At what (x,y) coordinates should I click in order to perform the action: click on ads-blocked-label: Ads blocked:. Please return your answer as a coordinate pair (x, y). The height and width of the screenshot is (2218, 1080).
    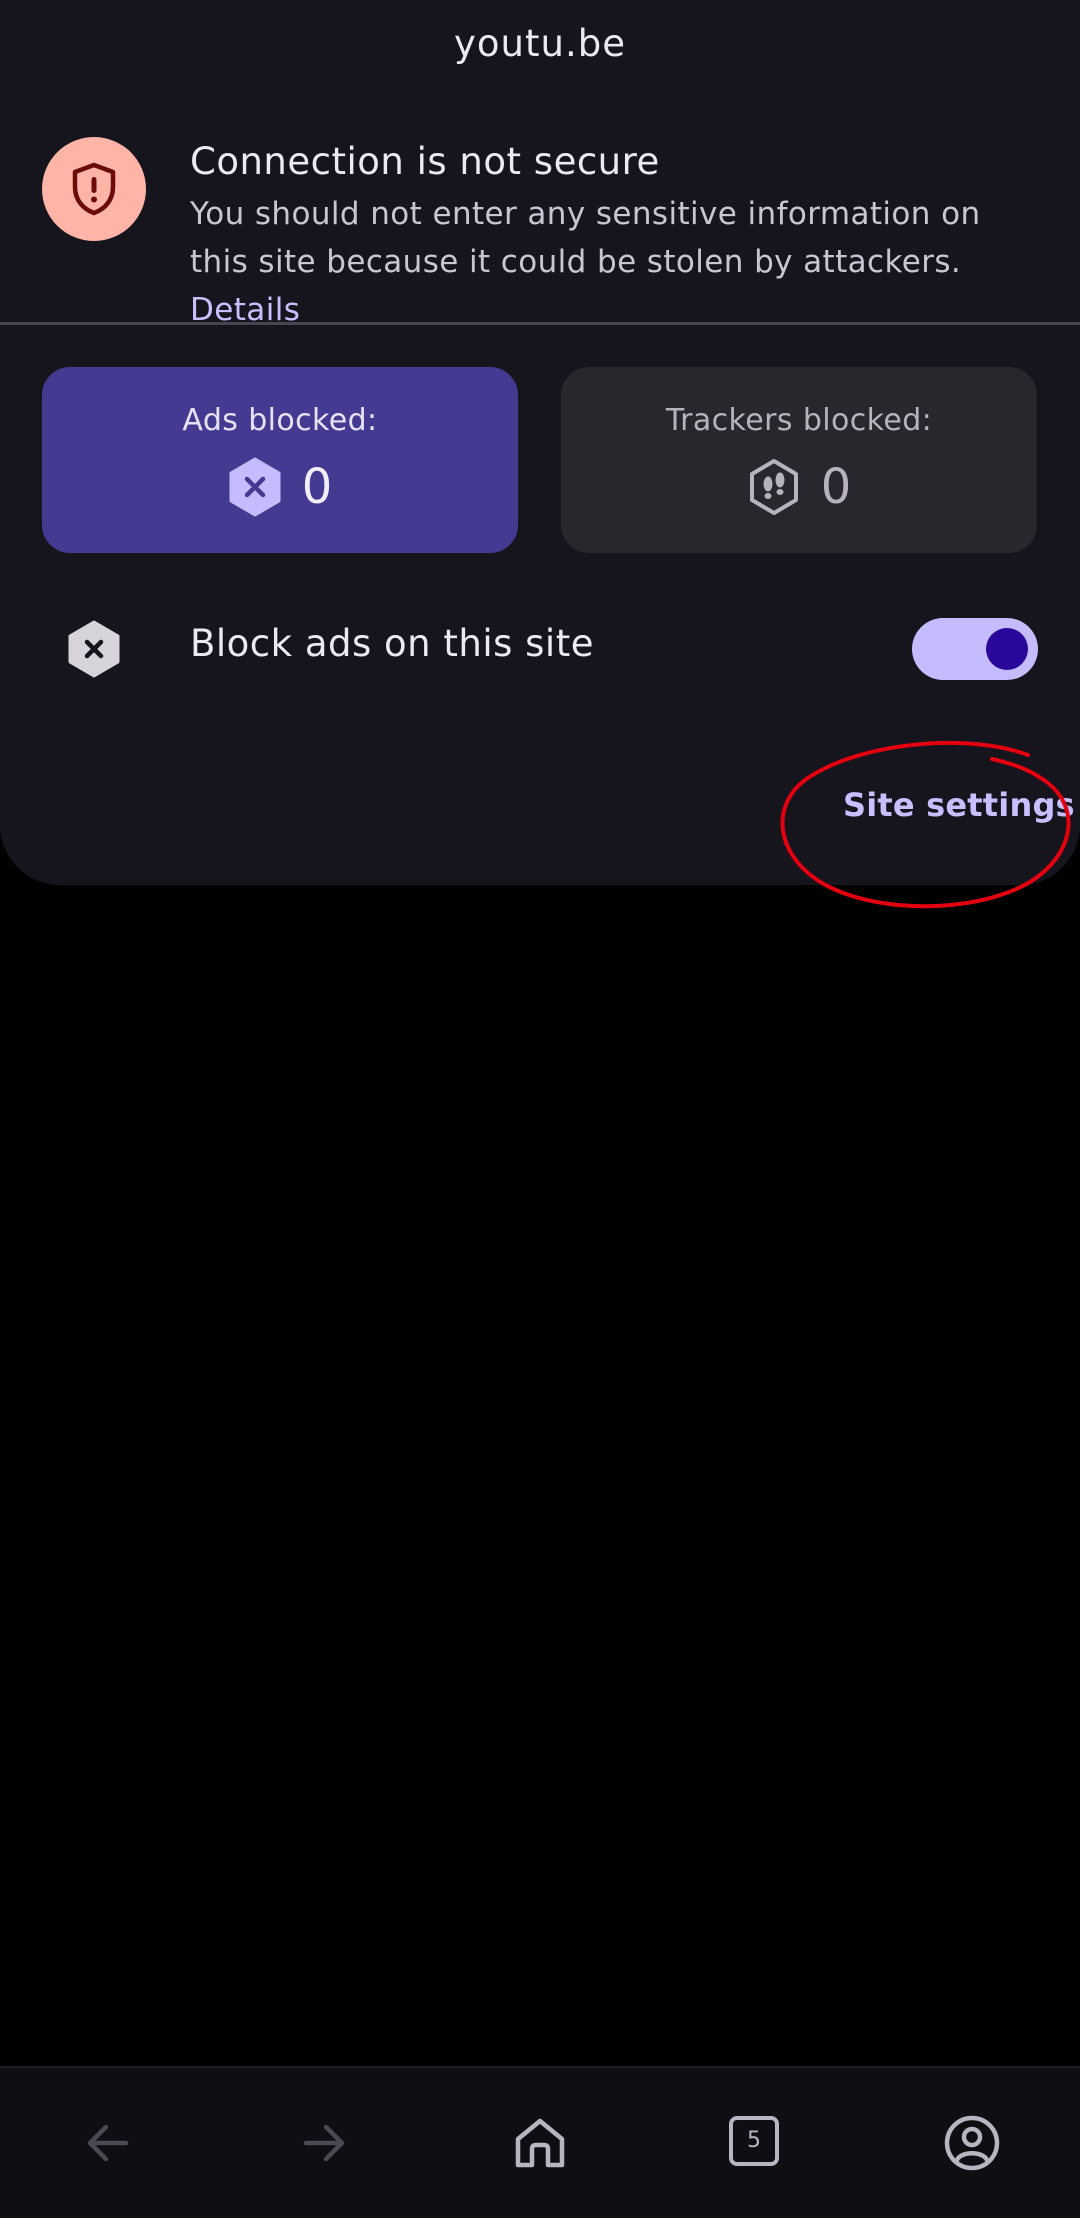
    Looking at the image, I should click on (280, 420).